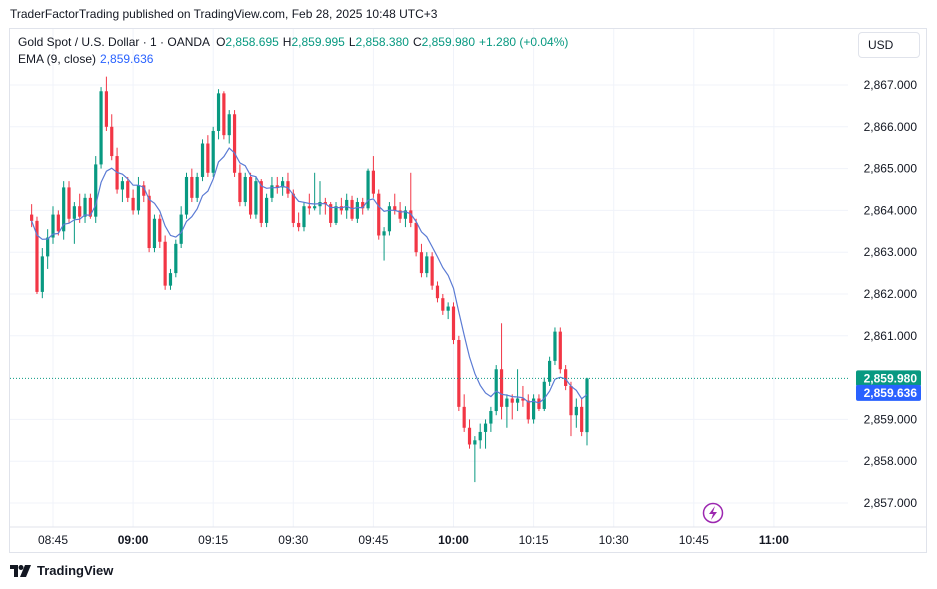 The width and height of the screenshot is (937, 589). What do you see at coordinates (114, 42) in the screenshot?
I see `symbol-title: Gold Spot / U.S. Dollar · 1 · OANDA` at bounding box center [114, 42].